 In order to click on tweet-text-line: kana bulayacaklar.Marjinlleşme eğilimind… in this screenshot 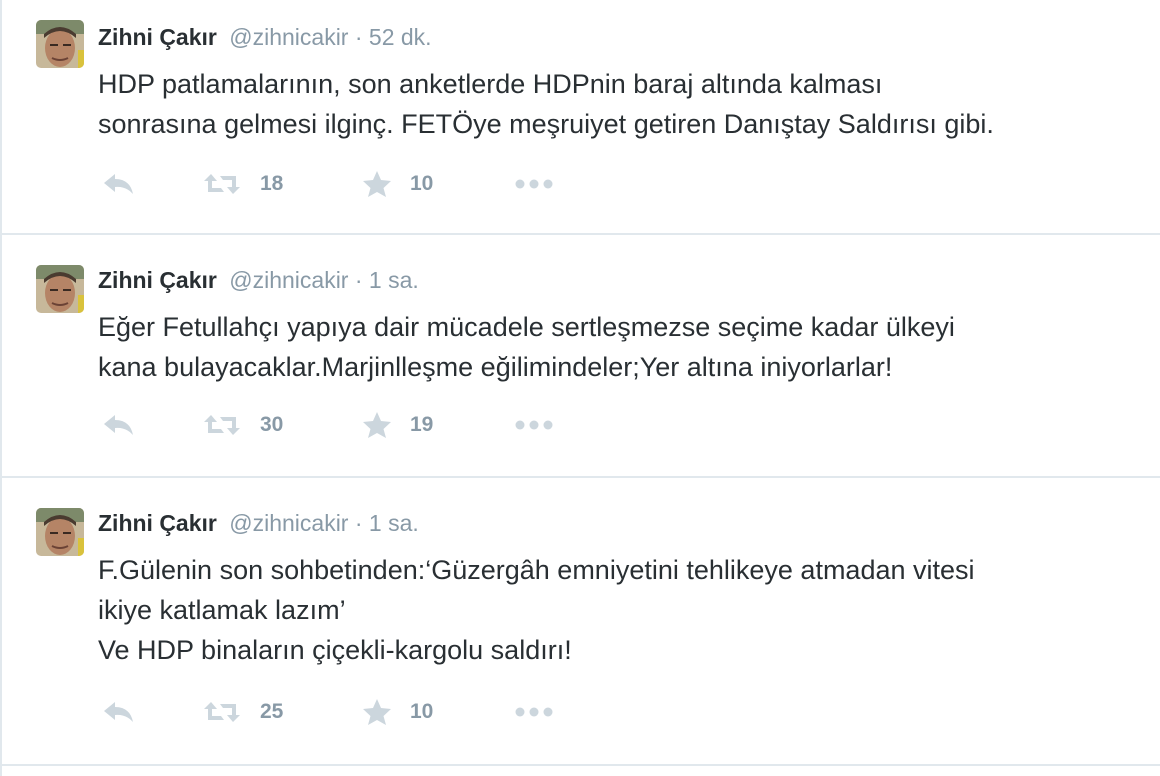, I will do `click(495, 367)`.